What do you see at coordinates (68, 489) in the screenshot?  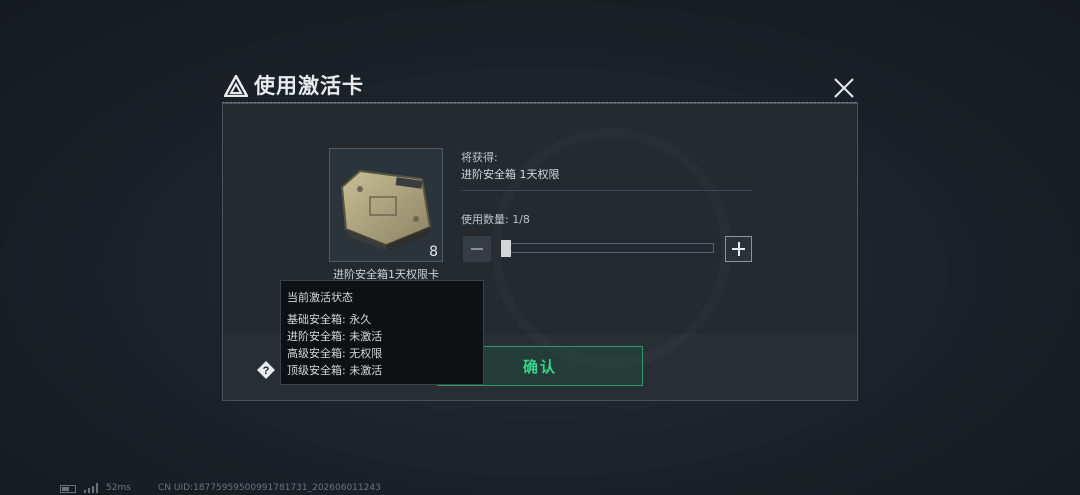 I see `battery-icon` at bounding box center [68, 489].